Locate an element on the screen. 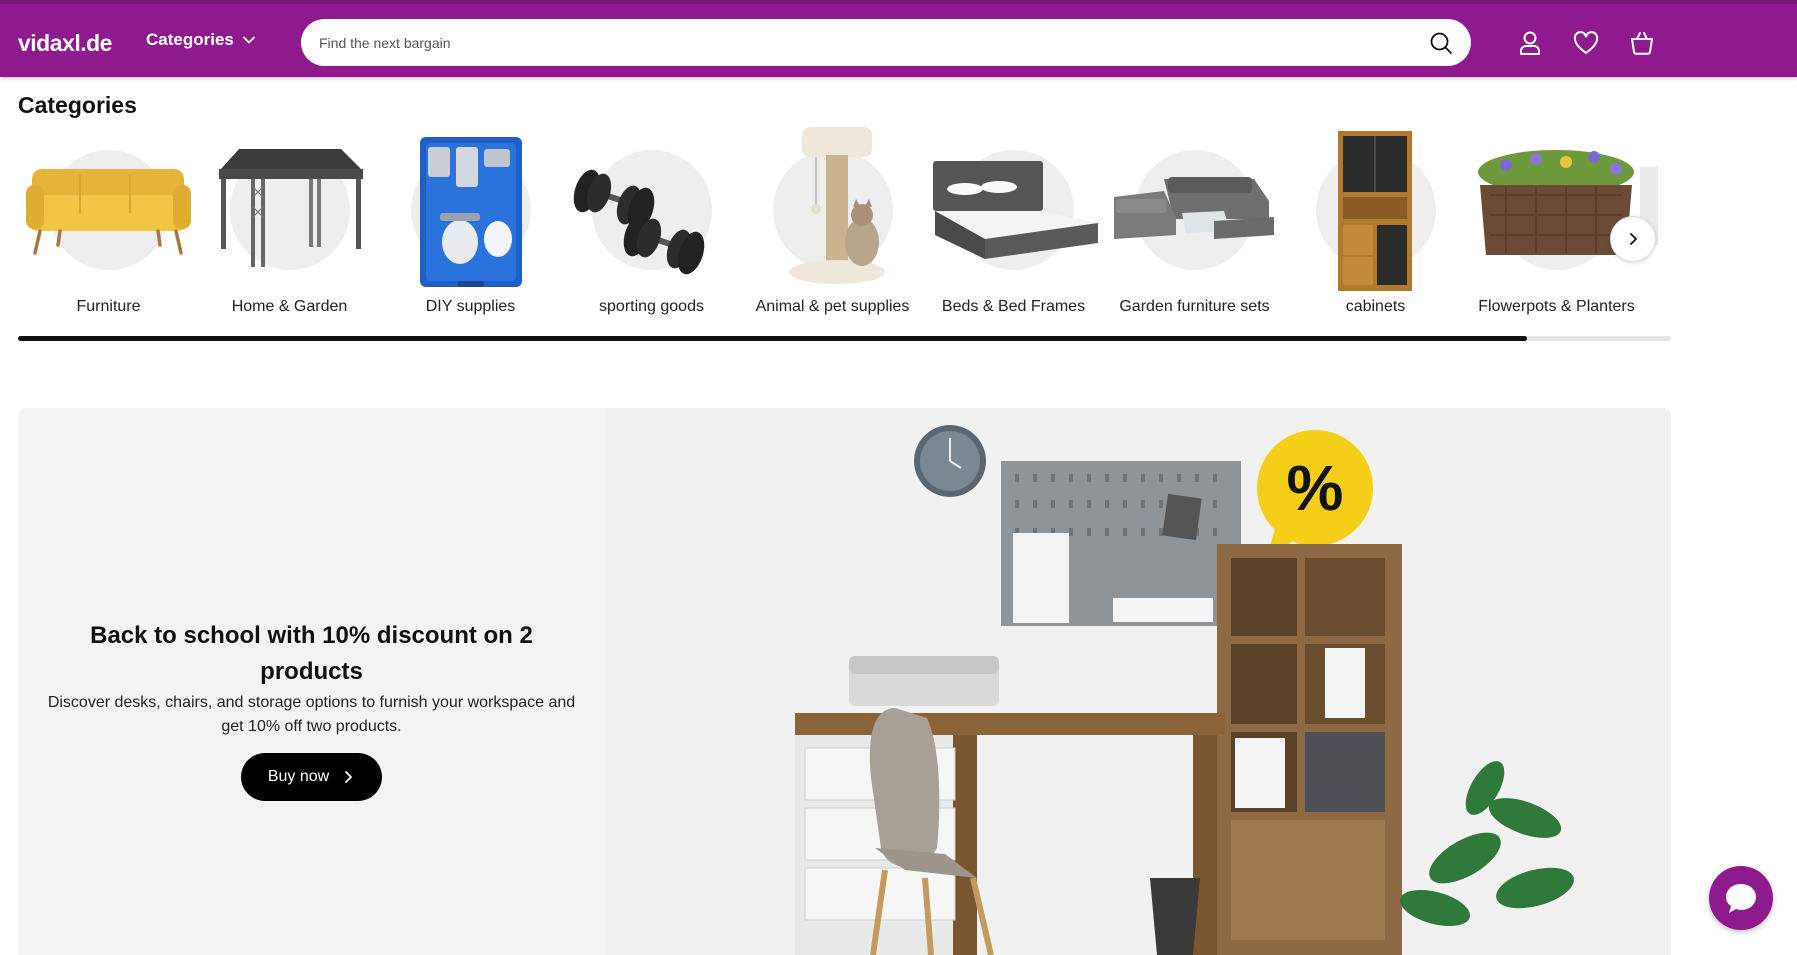 The height and width of the screenshot is (955, 1797). chevron-down-icon is located at coordinates (248, 40).